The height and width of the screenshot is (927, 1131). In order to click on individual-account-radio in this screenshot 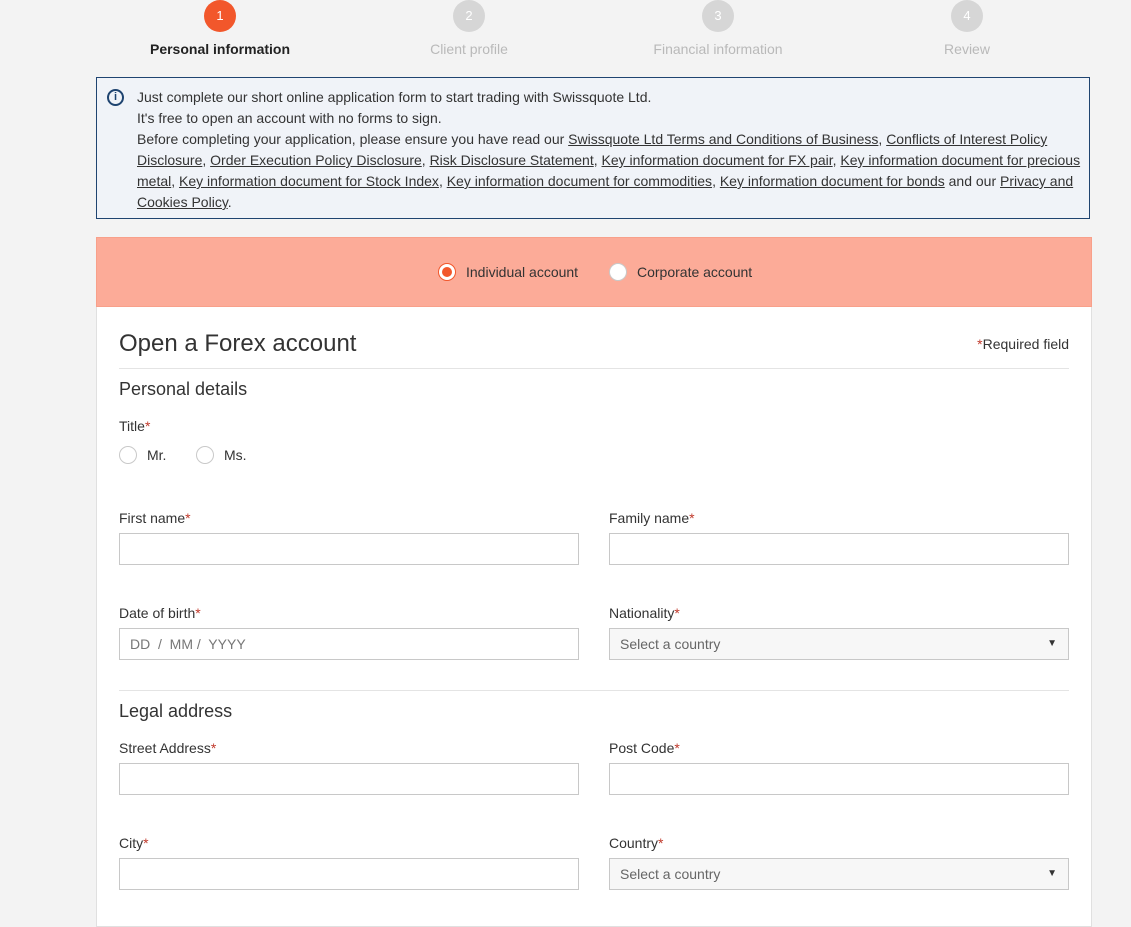, I will do `click(447, 272)`.